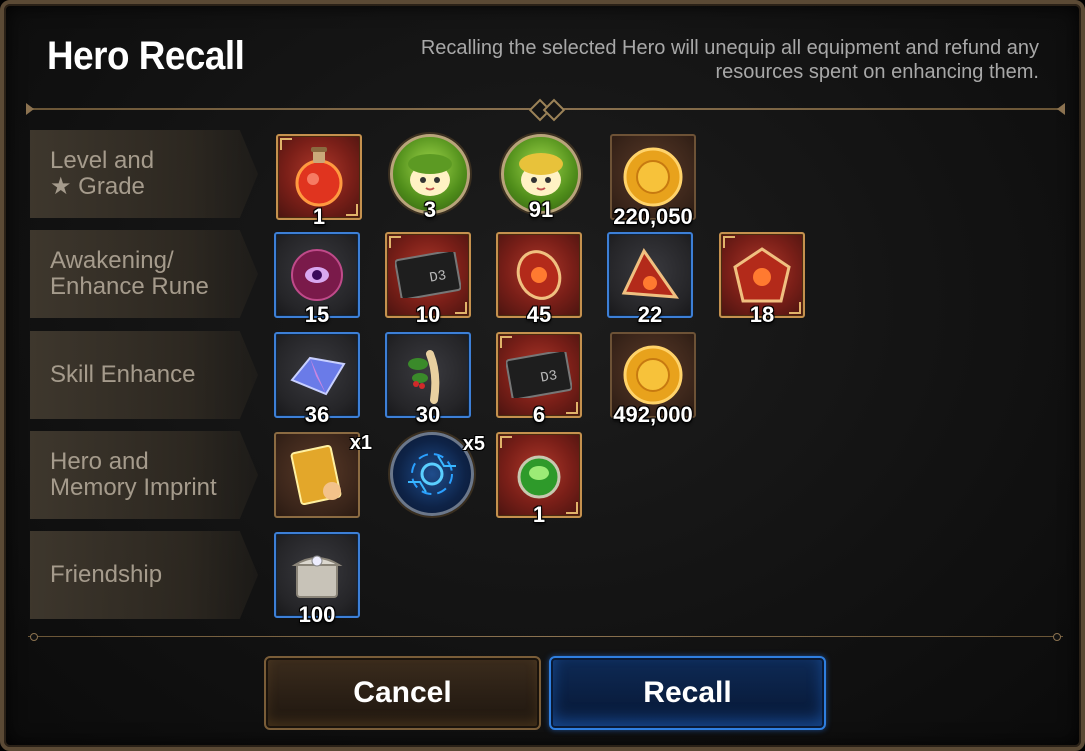 The height and width of the screenshot is (751, 1085). I want to click on reward-item: 30, so click(428, 379).